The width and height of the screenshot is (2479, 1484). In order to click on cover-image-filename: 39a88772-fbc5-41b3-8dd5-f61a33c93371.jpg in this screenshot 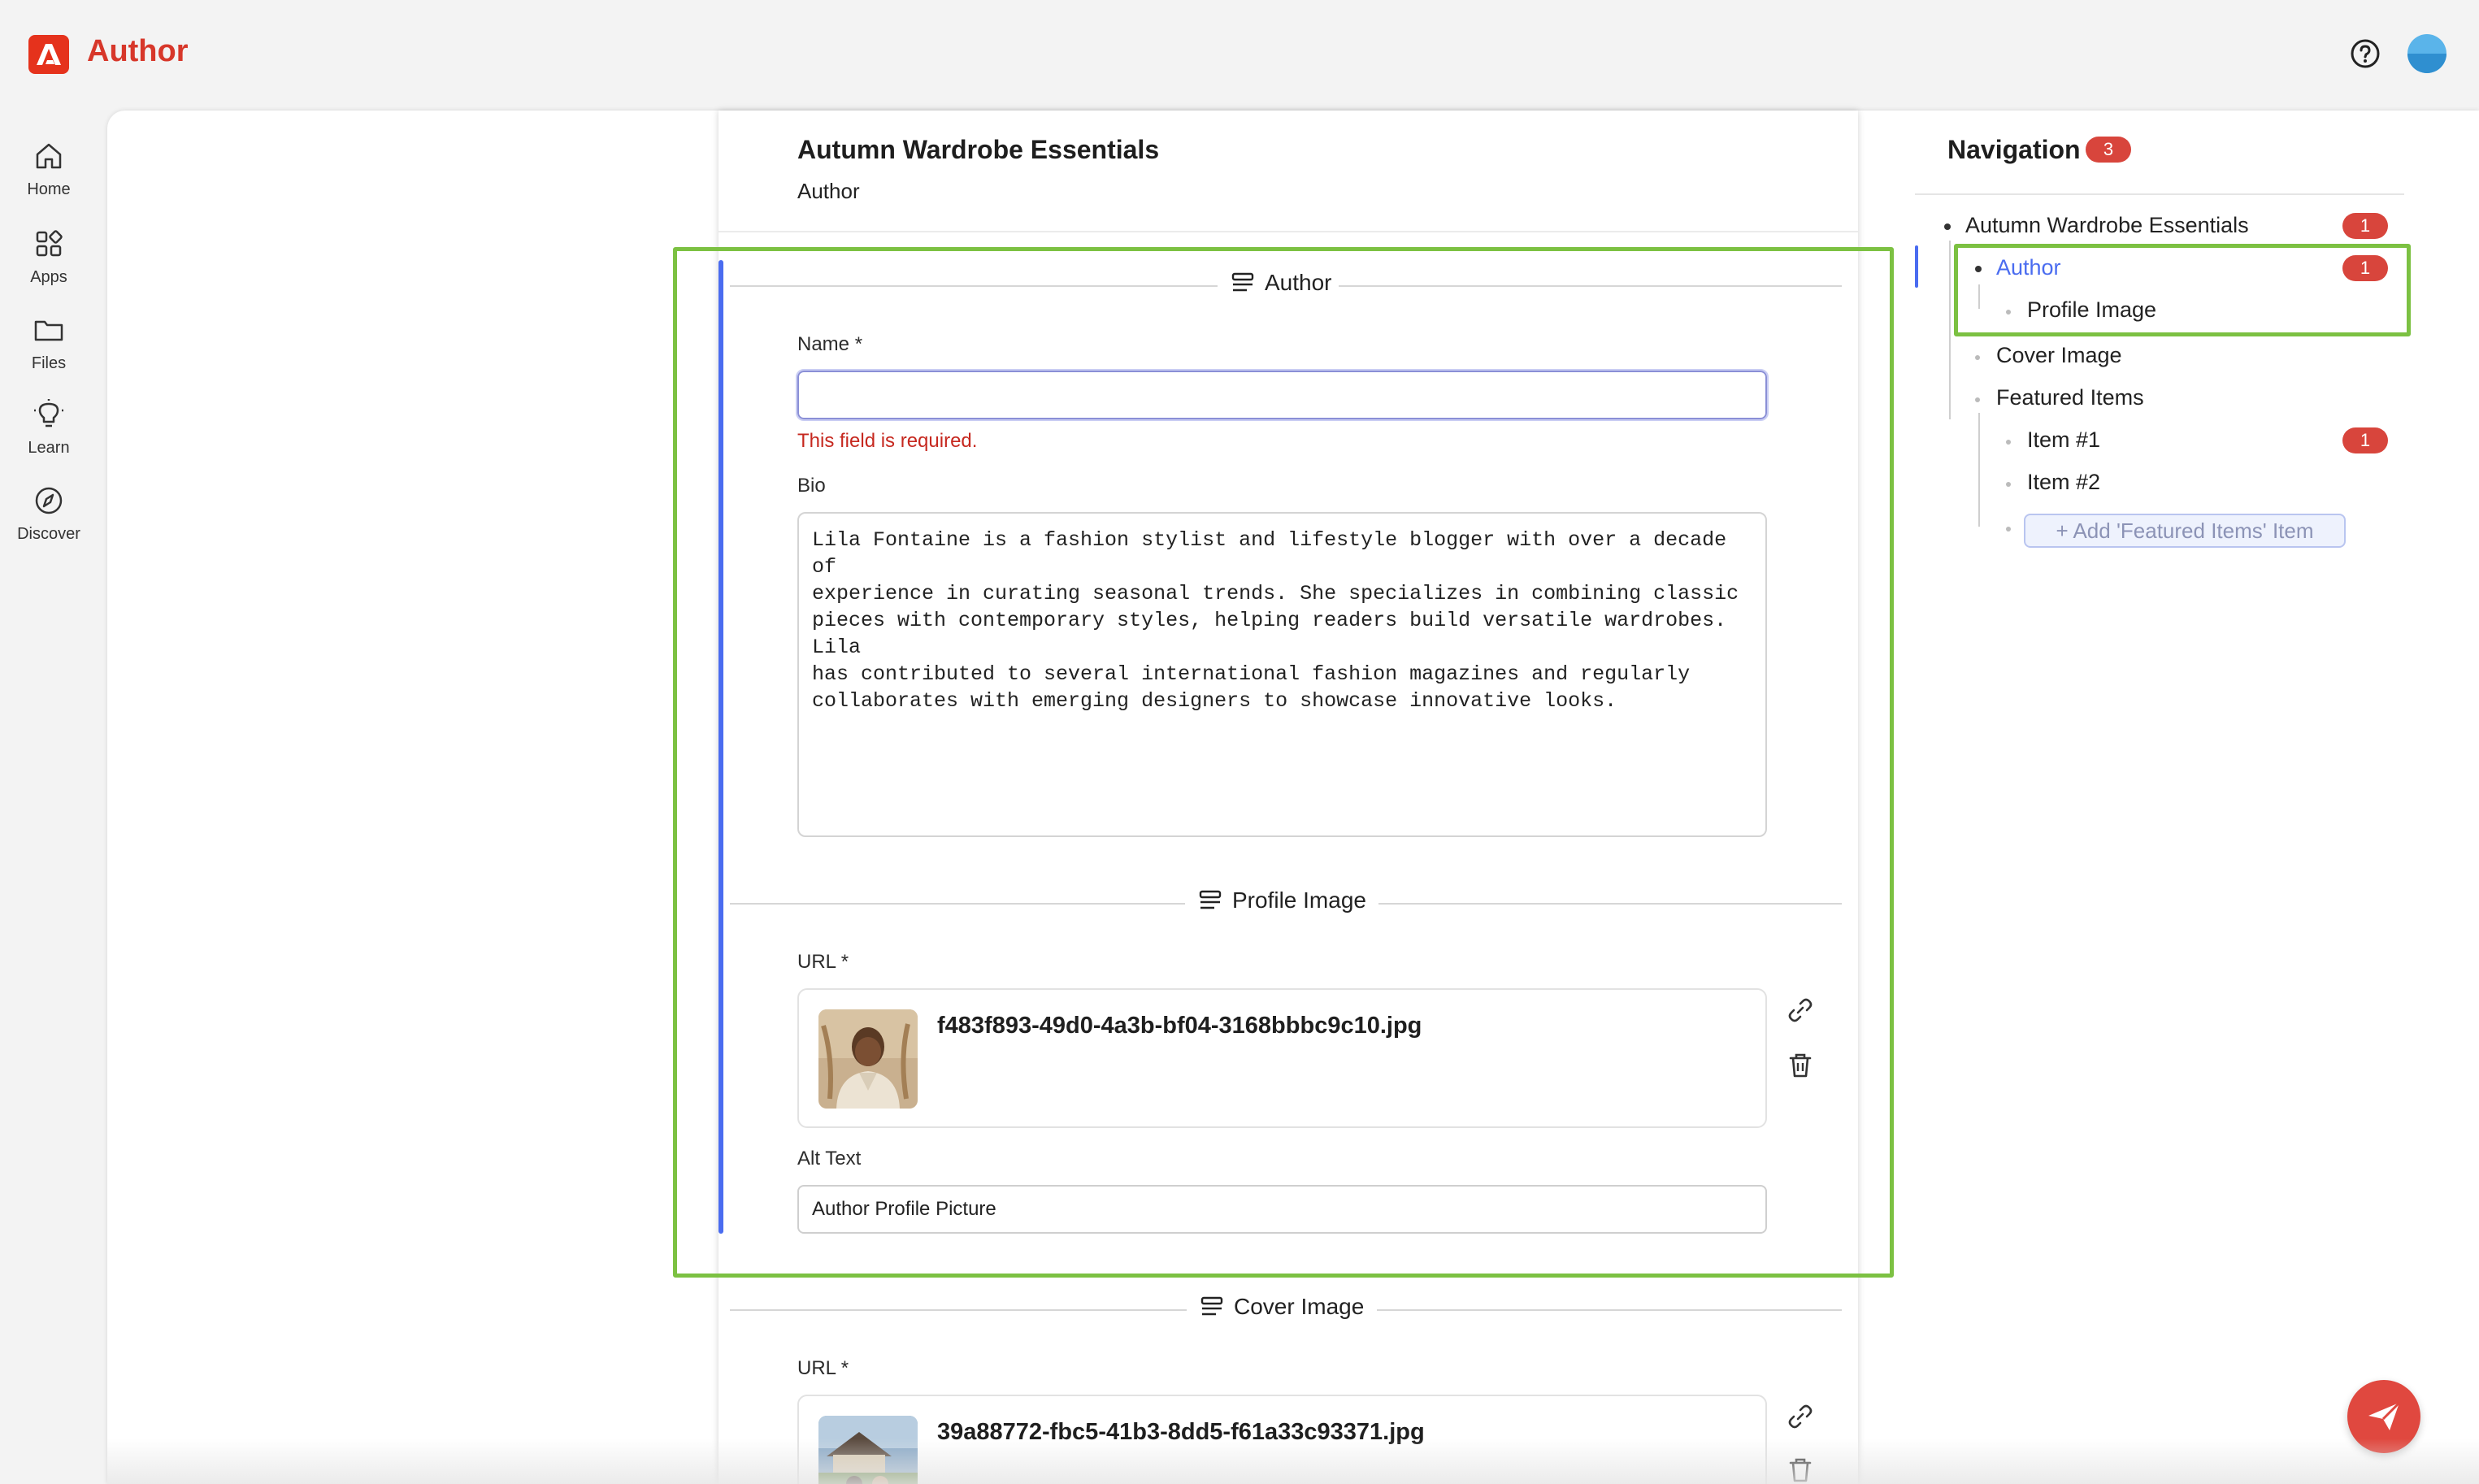, I will do `click(1181, 1432)`.